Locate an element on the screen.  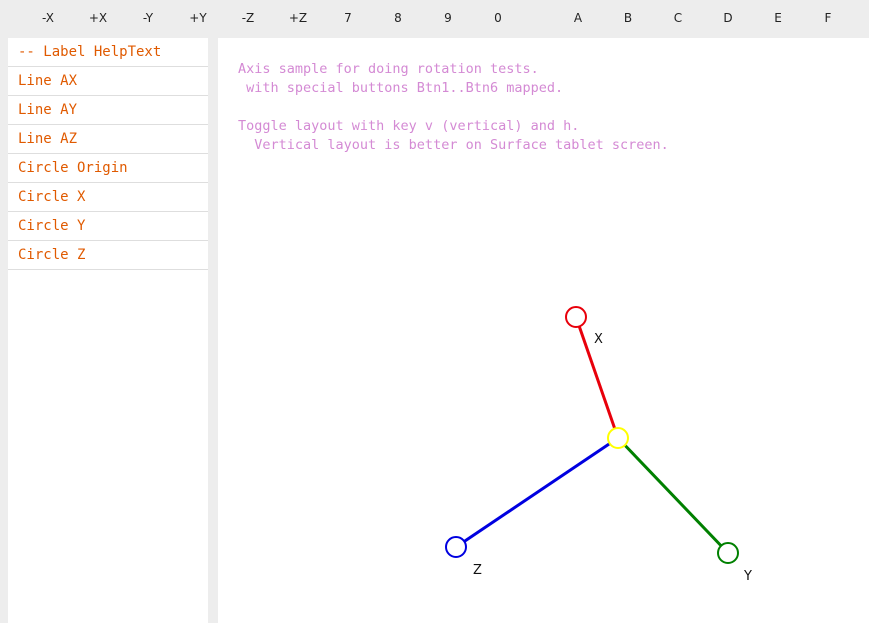
minus-y-button: -Y is located at coordinates (148, 18).